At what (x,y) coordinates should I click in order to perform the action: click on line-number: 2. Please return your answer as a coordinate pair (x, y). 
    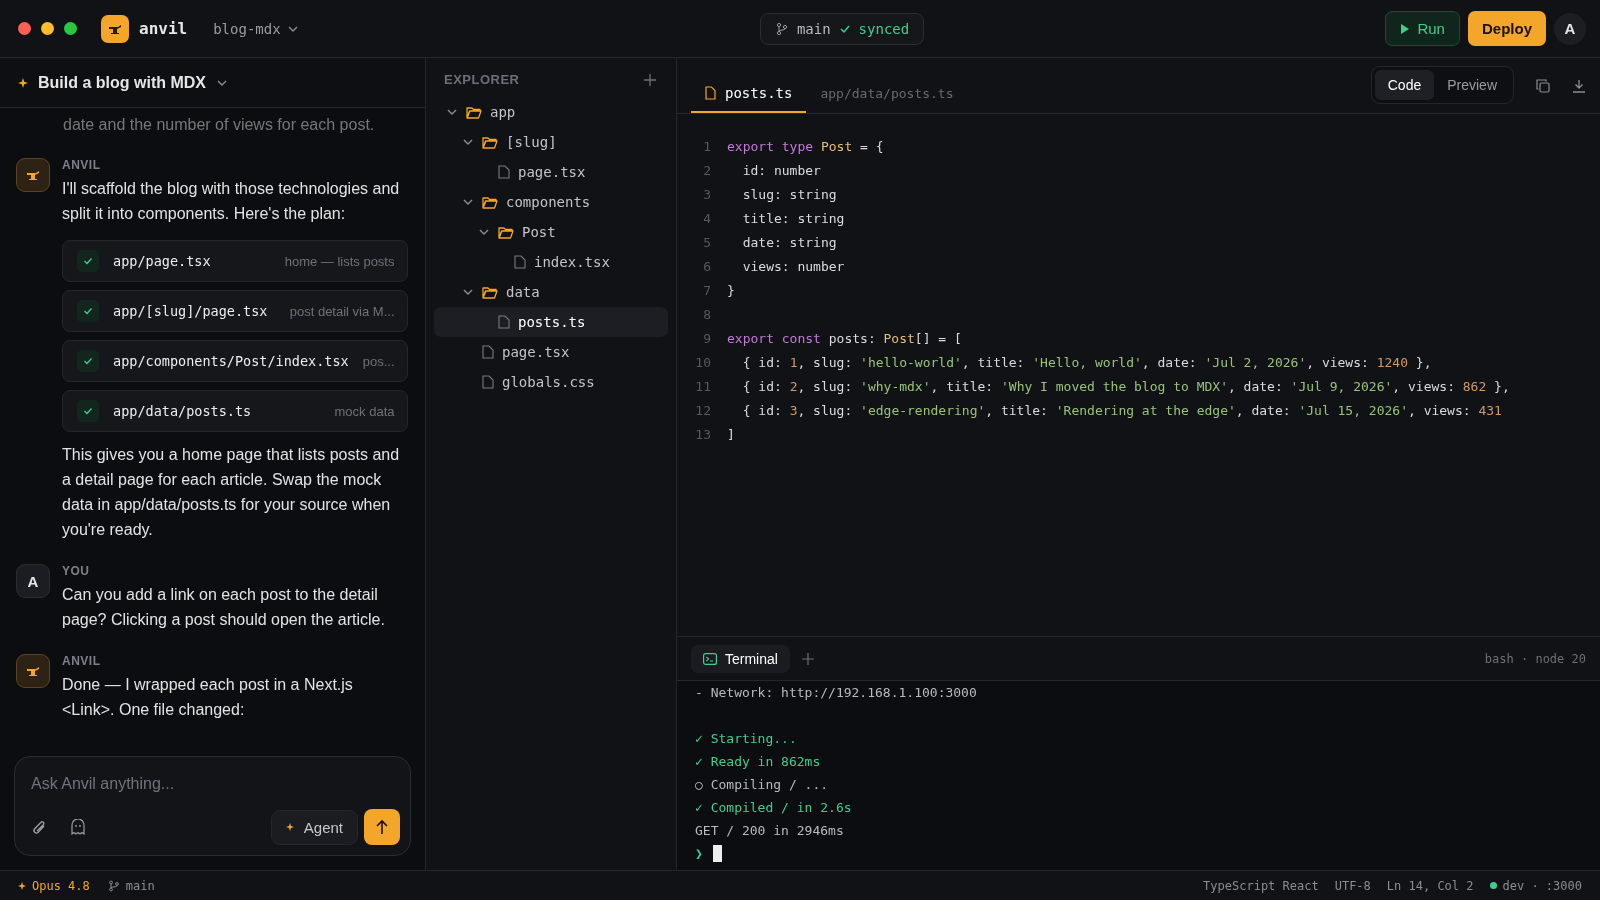
    Looking at the image, I should click on (707, 170).